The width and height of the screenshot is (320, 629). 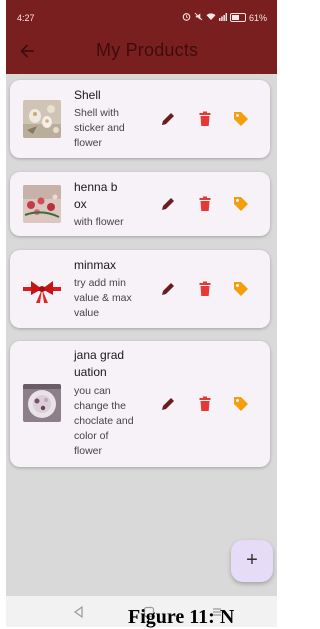 I want to click on arrow-left-icon, so click(x=27, y=51).